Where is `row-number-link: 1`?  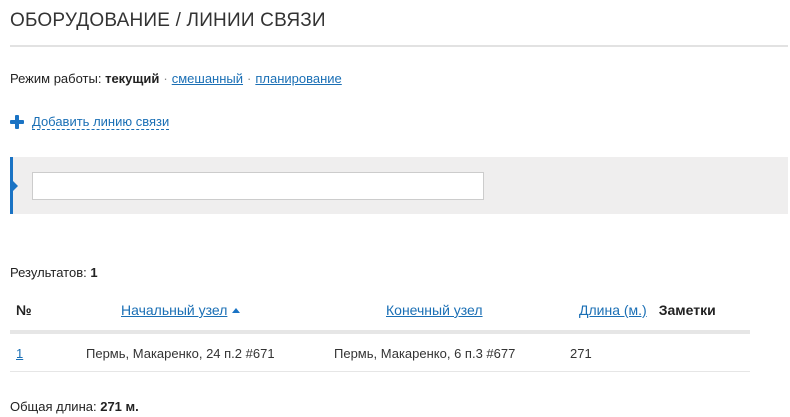 row-number-link: 1 is located at coordinates (19, 353).